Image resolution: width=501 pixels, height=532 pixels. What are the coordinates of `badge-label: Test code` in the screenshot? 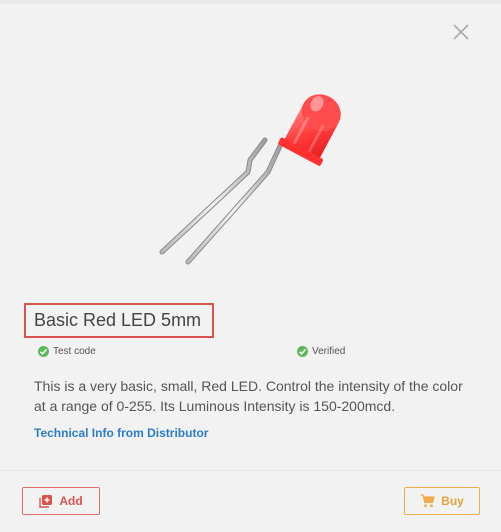 It's located at (74, 351).